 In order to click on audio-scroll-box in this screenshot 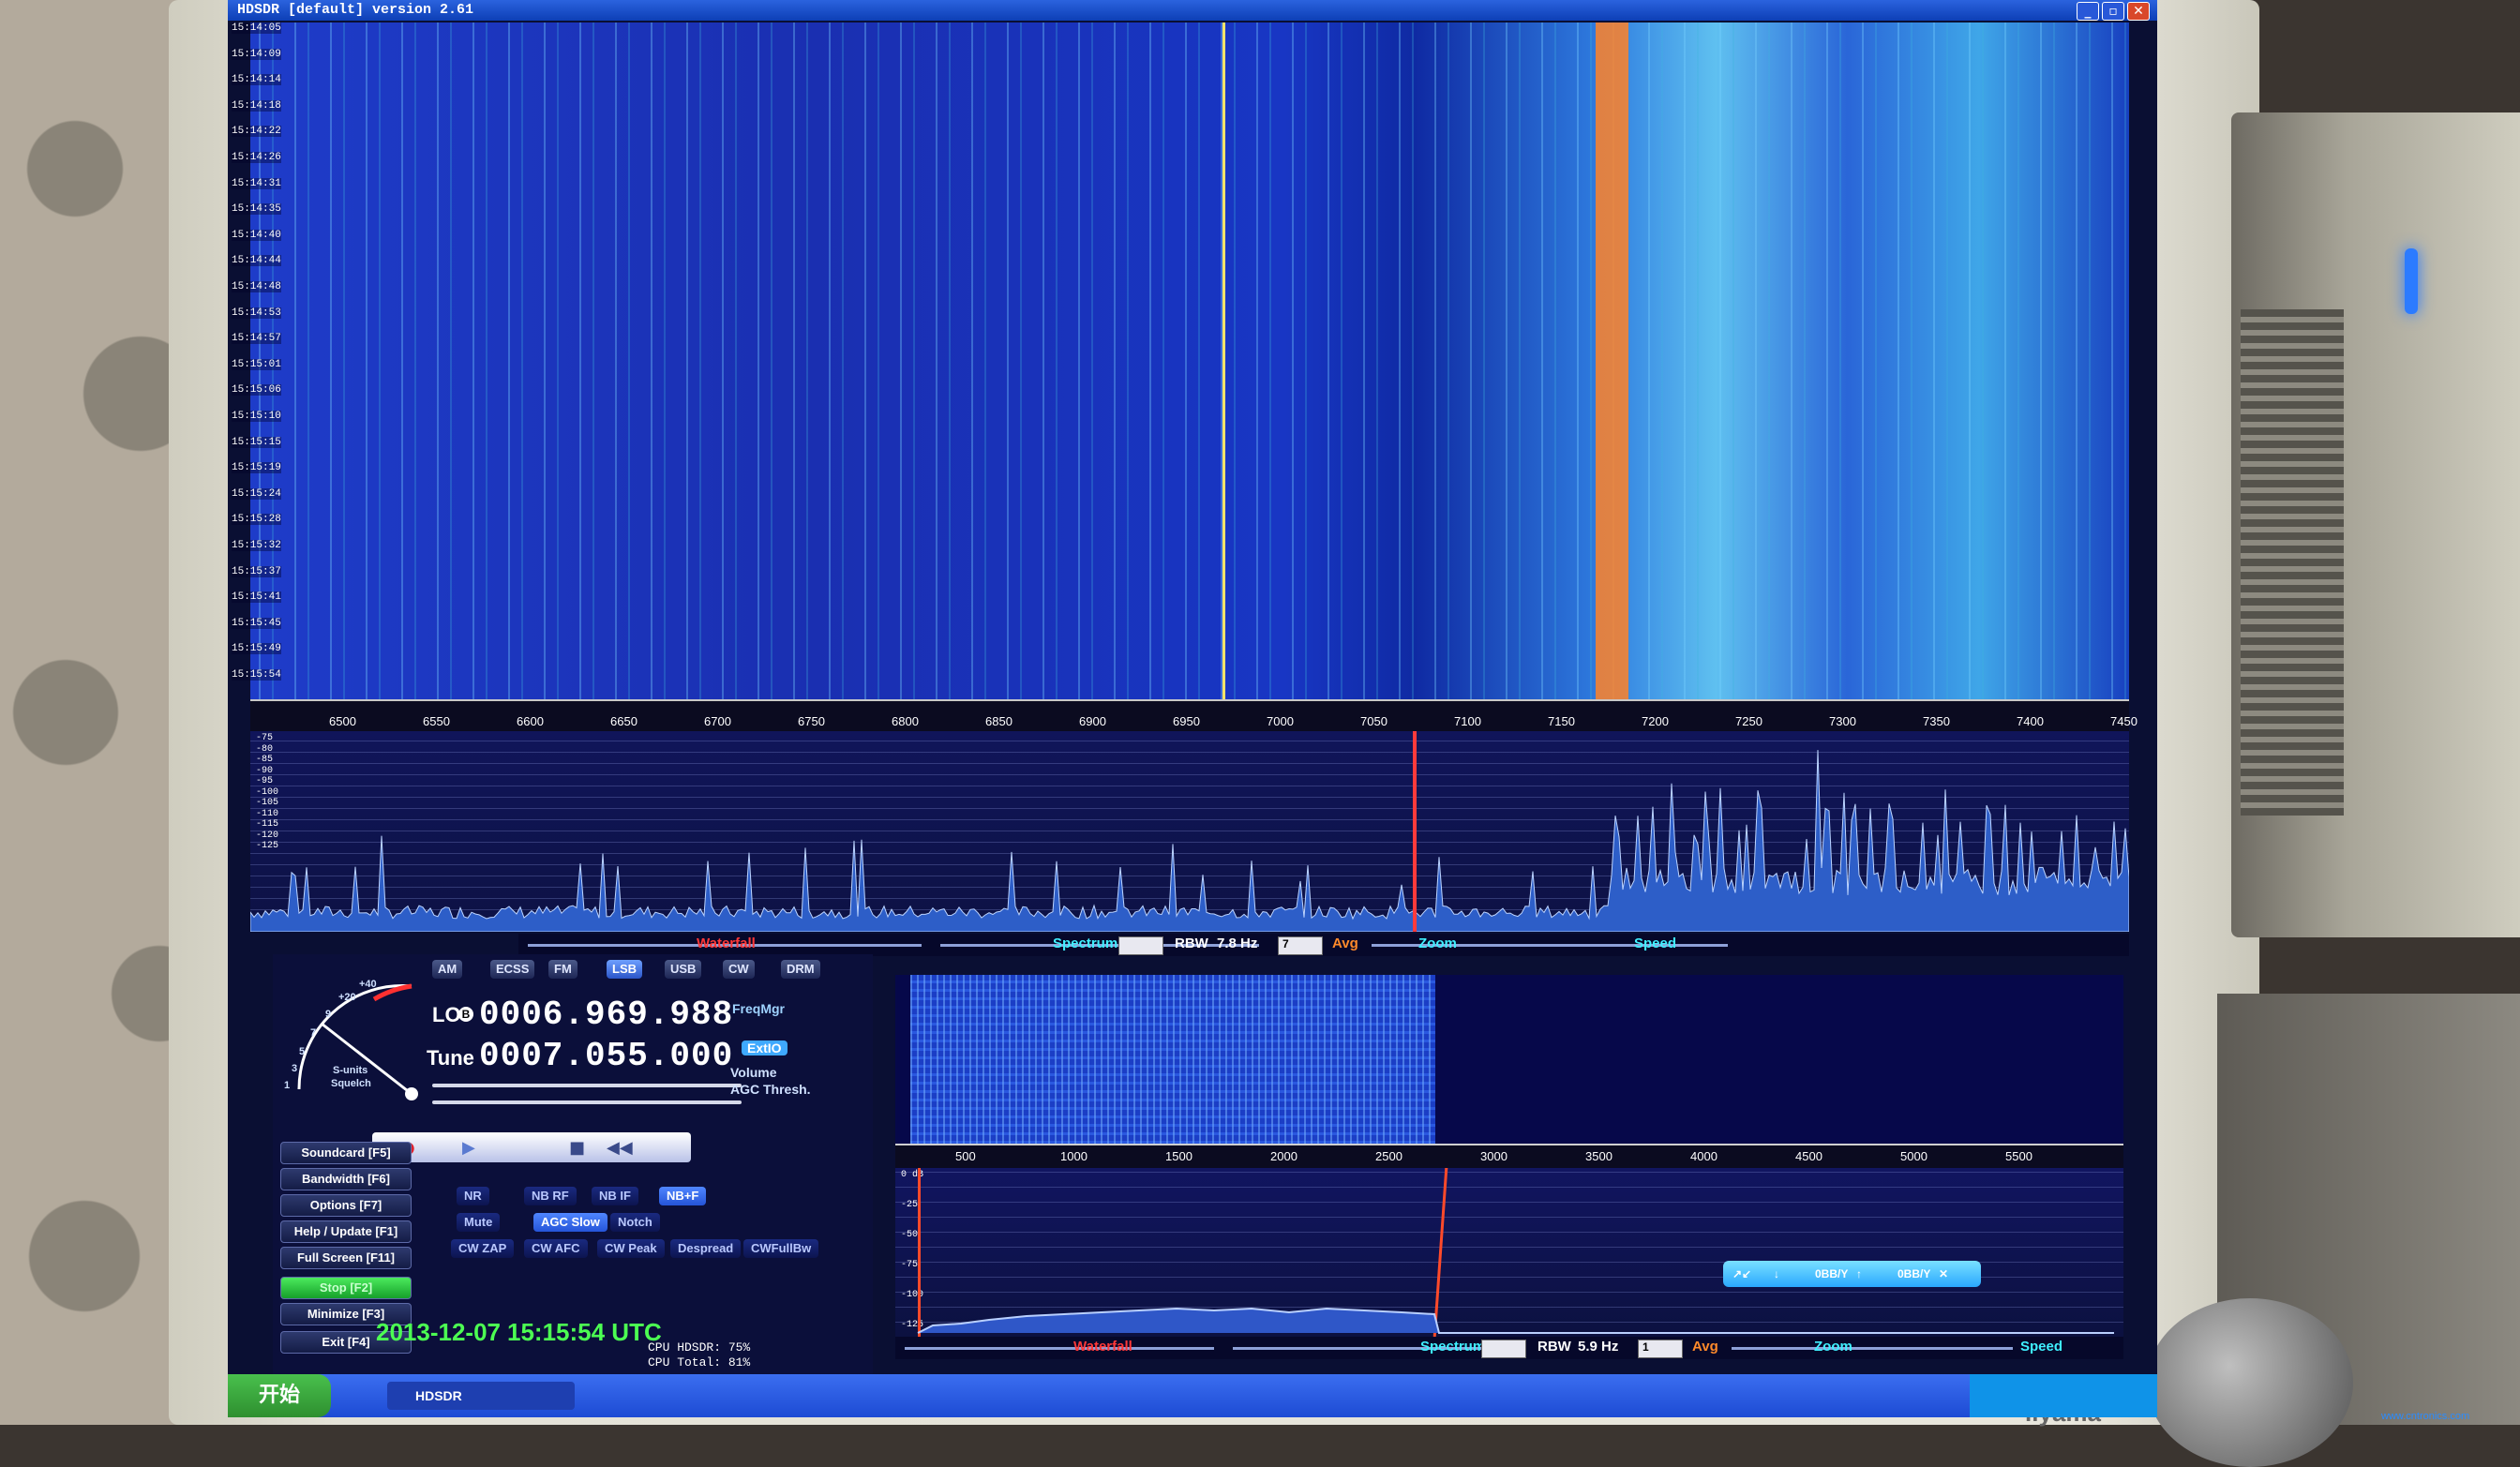, I will do `click(1503, 1349)`.